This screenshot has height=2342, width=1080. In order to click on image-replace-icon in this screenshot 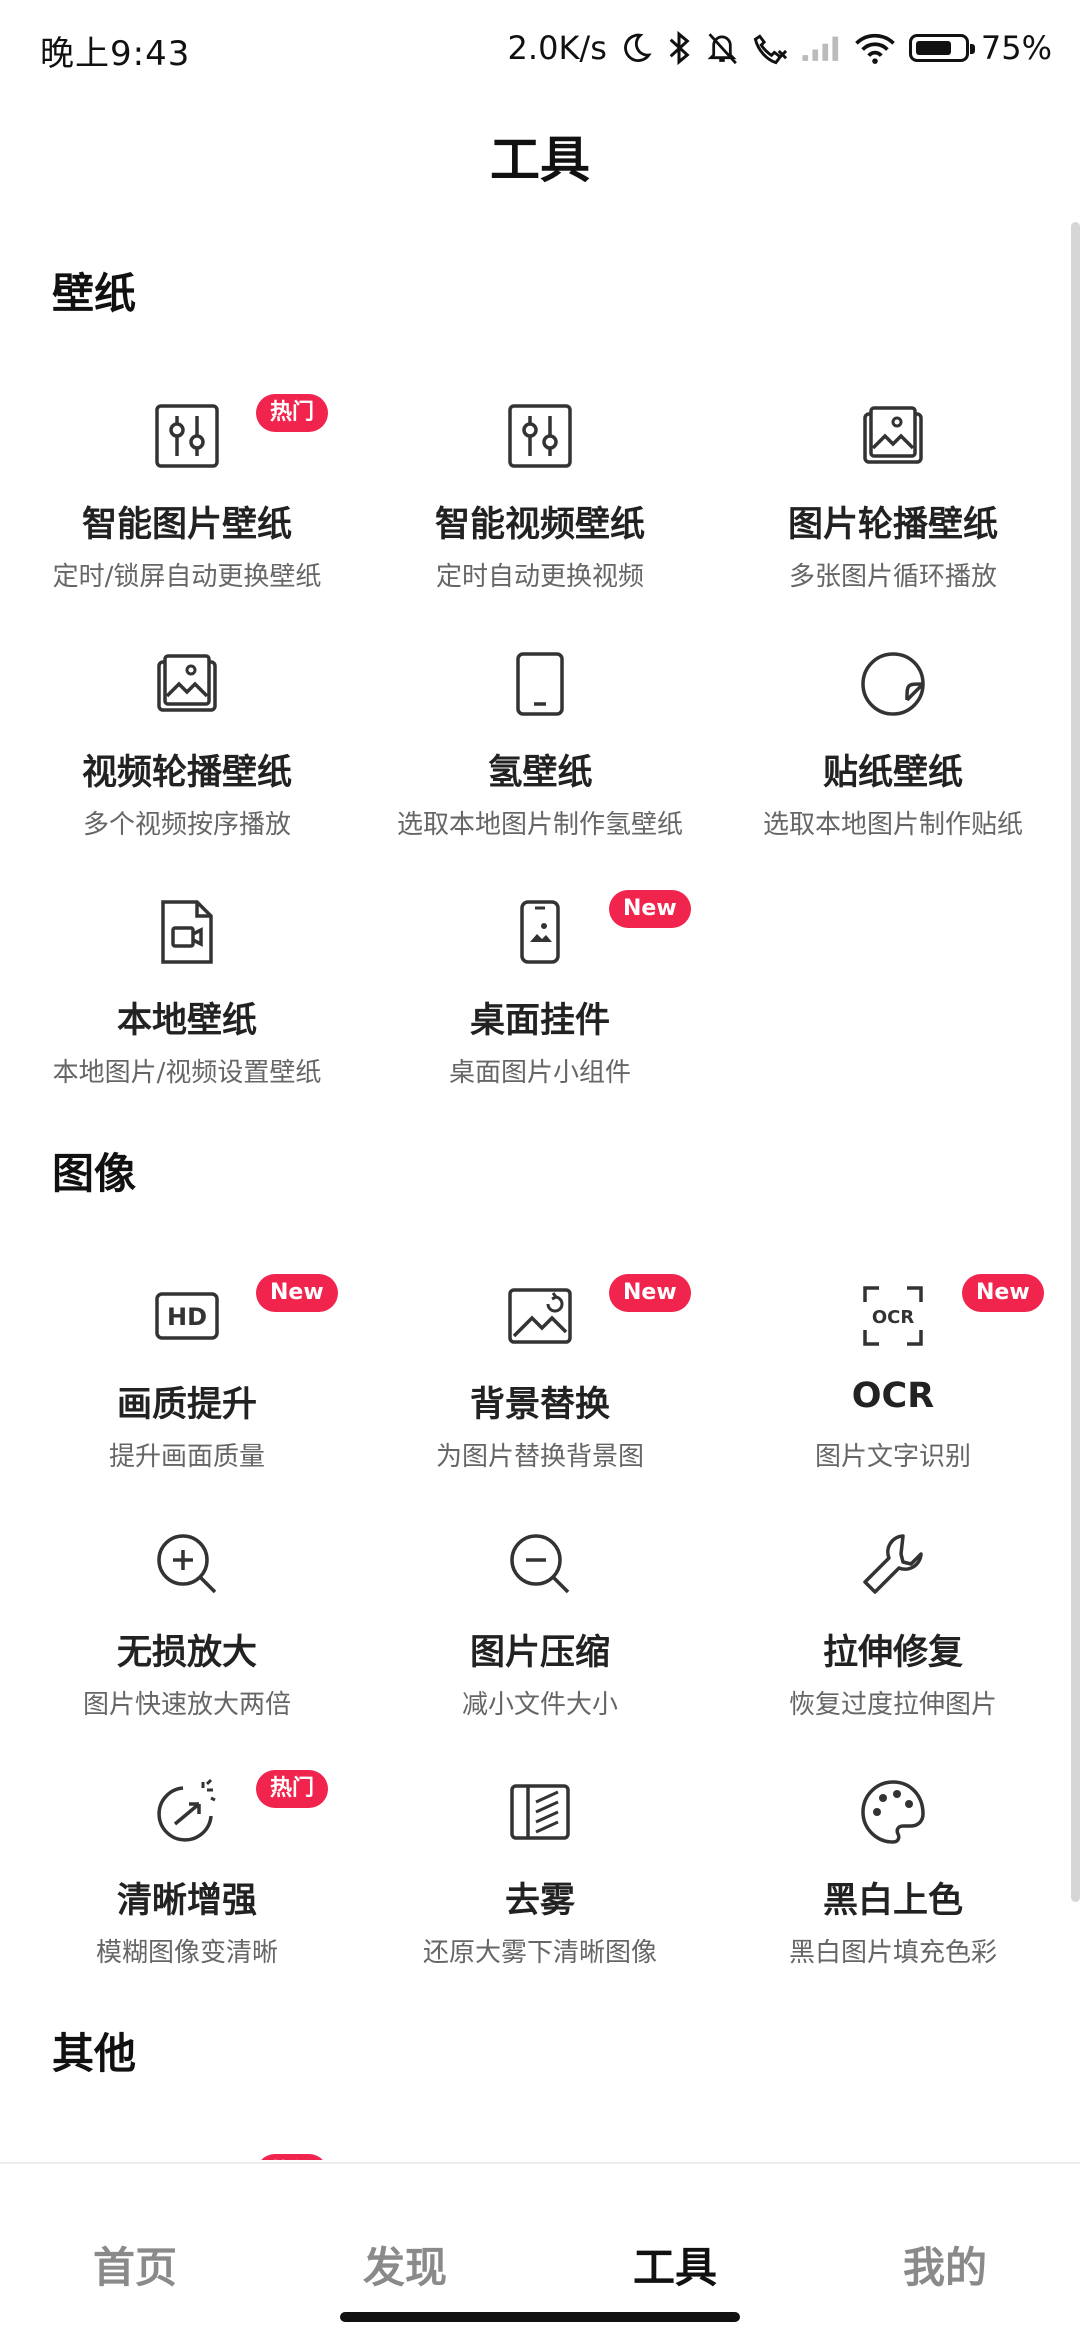, I will do `click(540, 1316)`.